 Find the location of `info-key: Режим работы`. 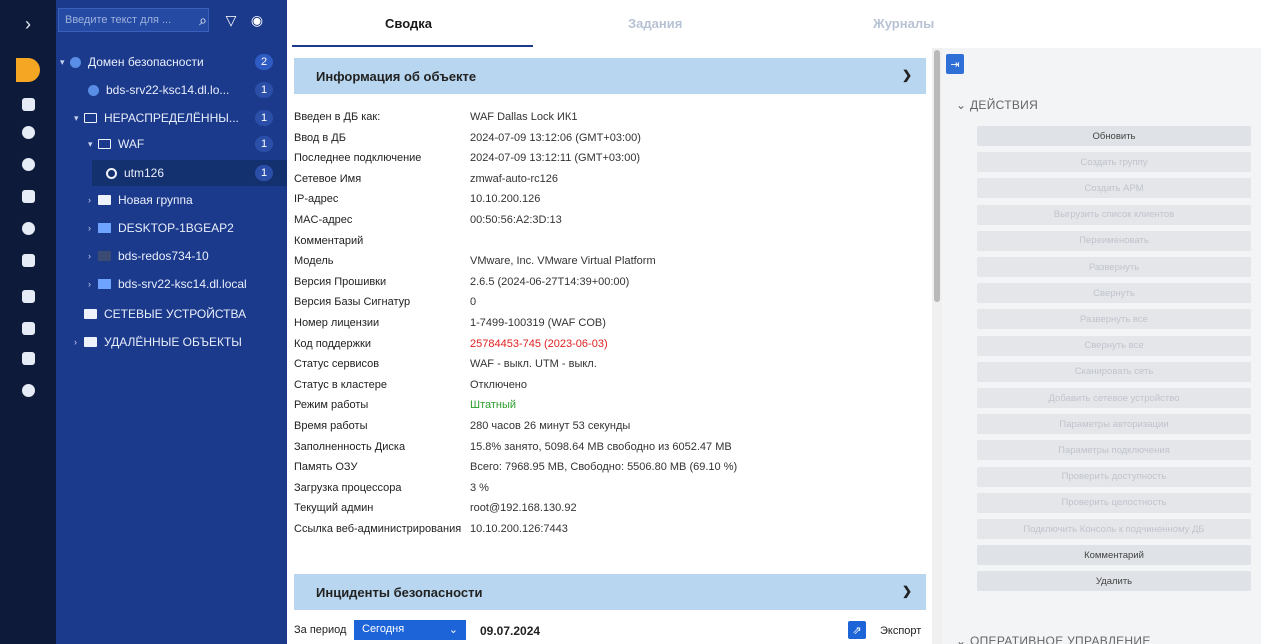

info-key: Режим работы is located at coordinates (331, 405).